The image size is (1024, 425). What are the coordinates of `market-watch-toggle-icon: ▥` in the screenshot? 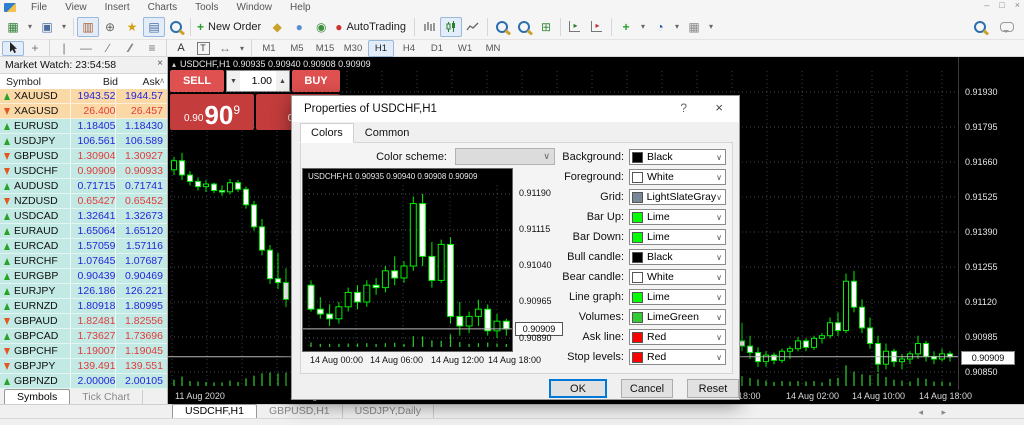 It's located at (88, 26).